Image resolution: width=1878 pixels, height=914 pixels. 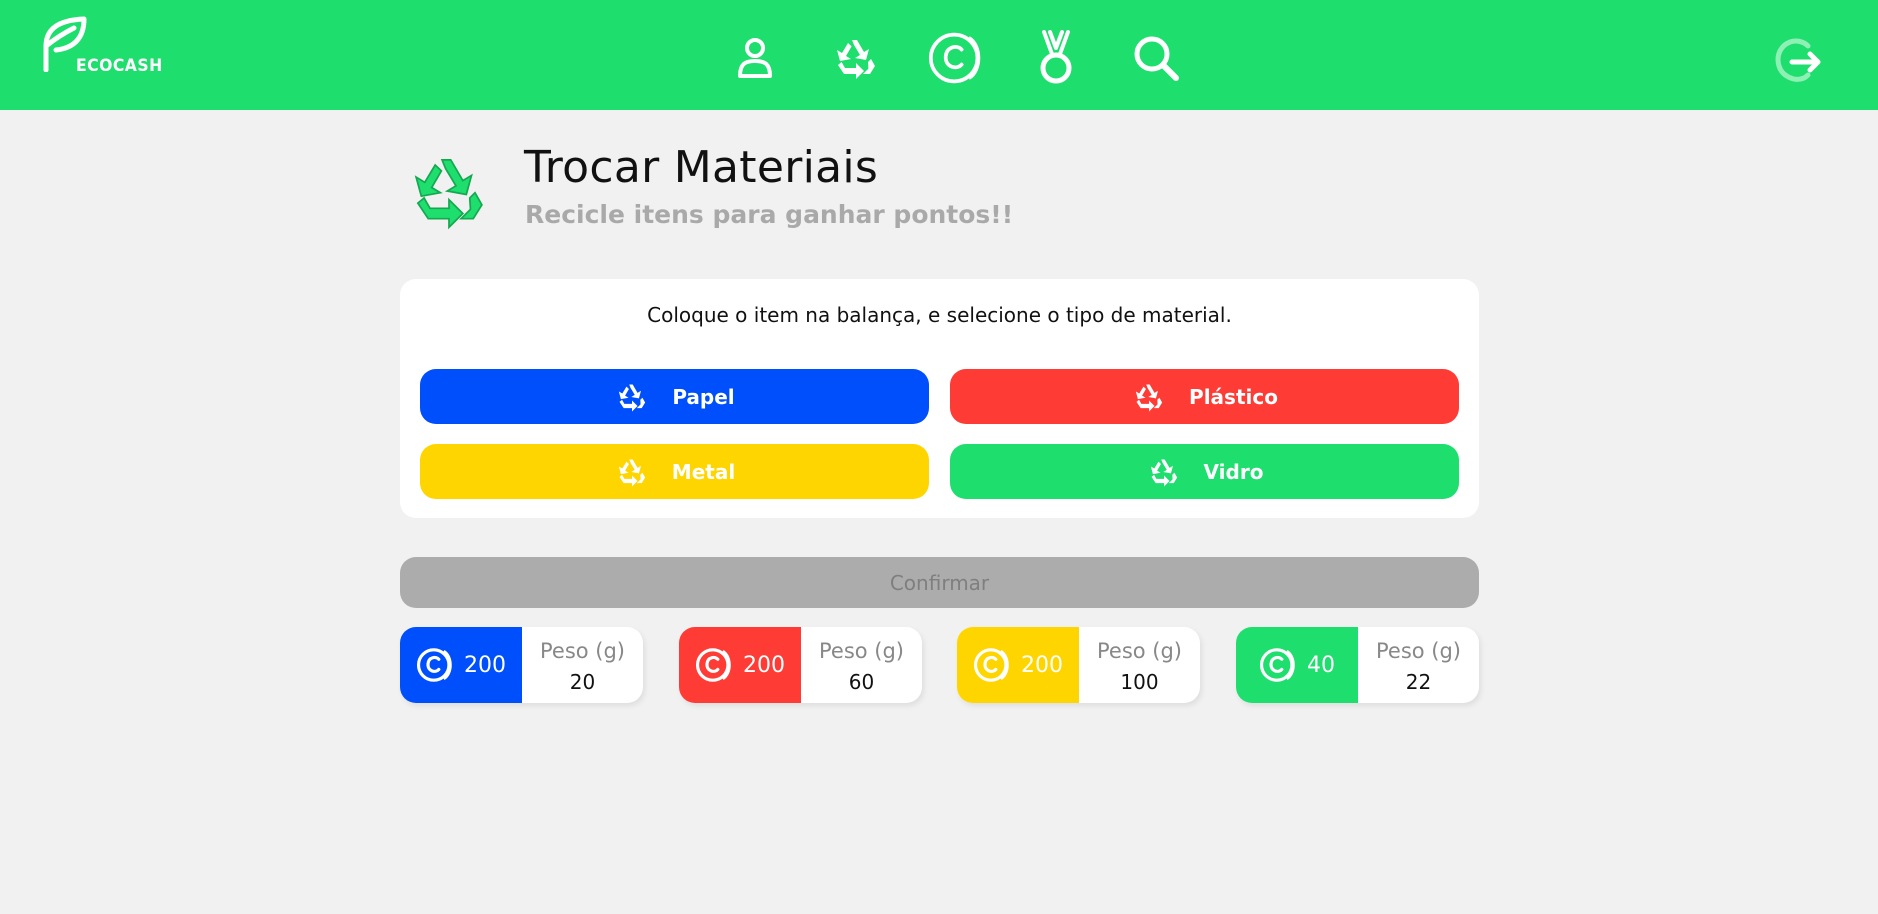 What do you see at coordinates (1321, 665) in the screenshot?
I see `points-value: 40` at bounding box center [1321, 665].